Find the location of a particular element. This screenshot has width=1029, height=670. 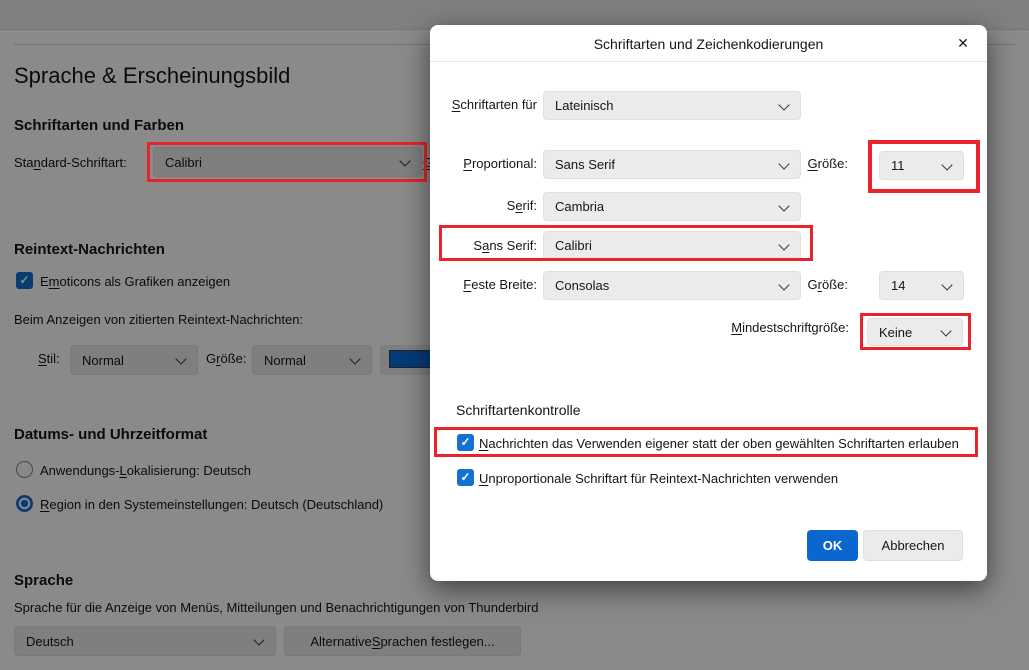

sans-serif-label: Sans Serif: is located at coordinates (505, 245).